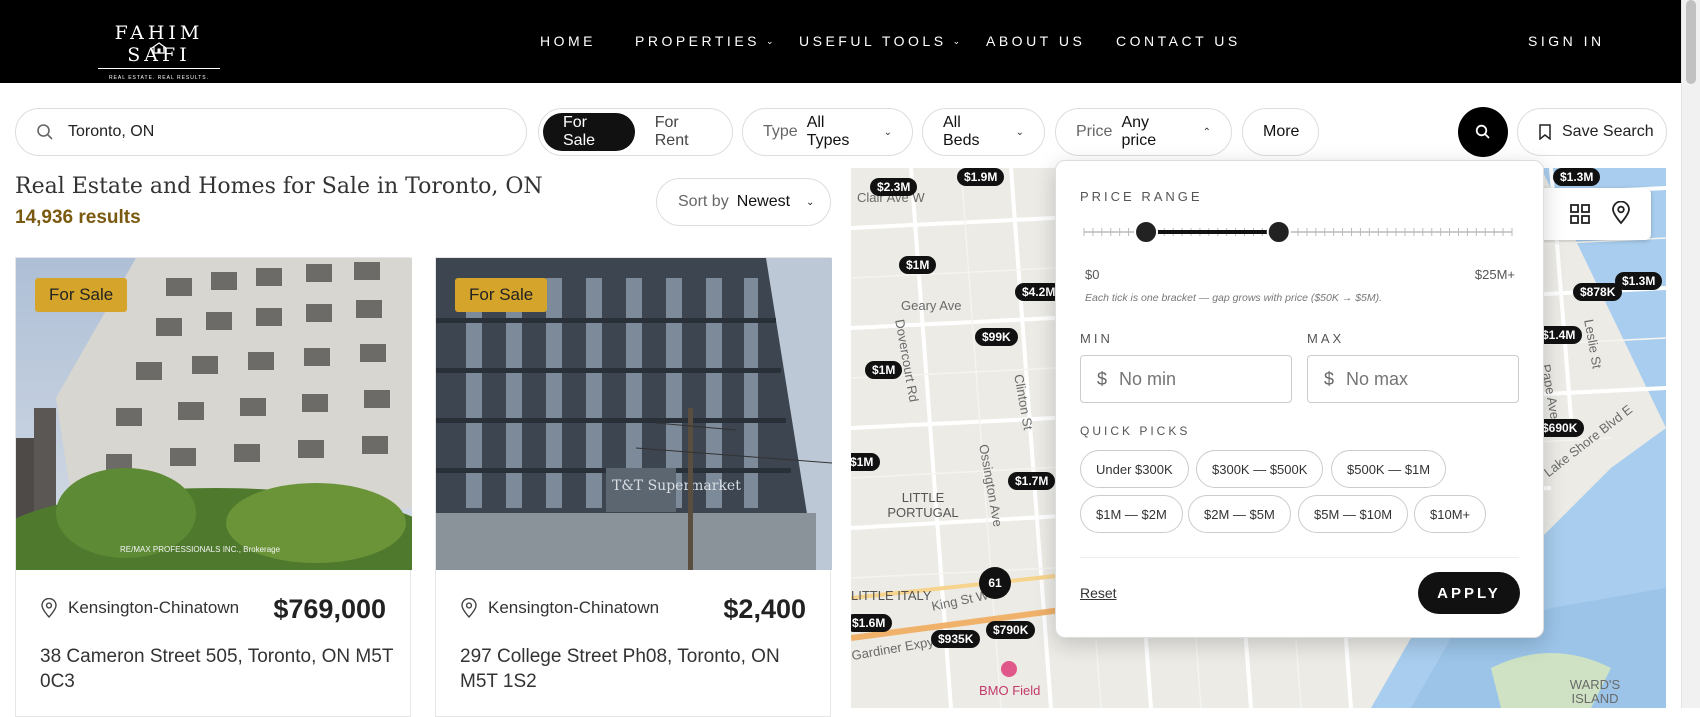  Describe the element at coordinates (1094, 131) in the screenshot. I see `price-label: Price` at that location.